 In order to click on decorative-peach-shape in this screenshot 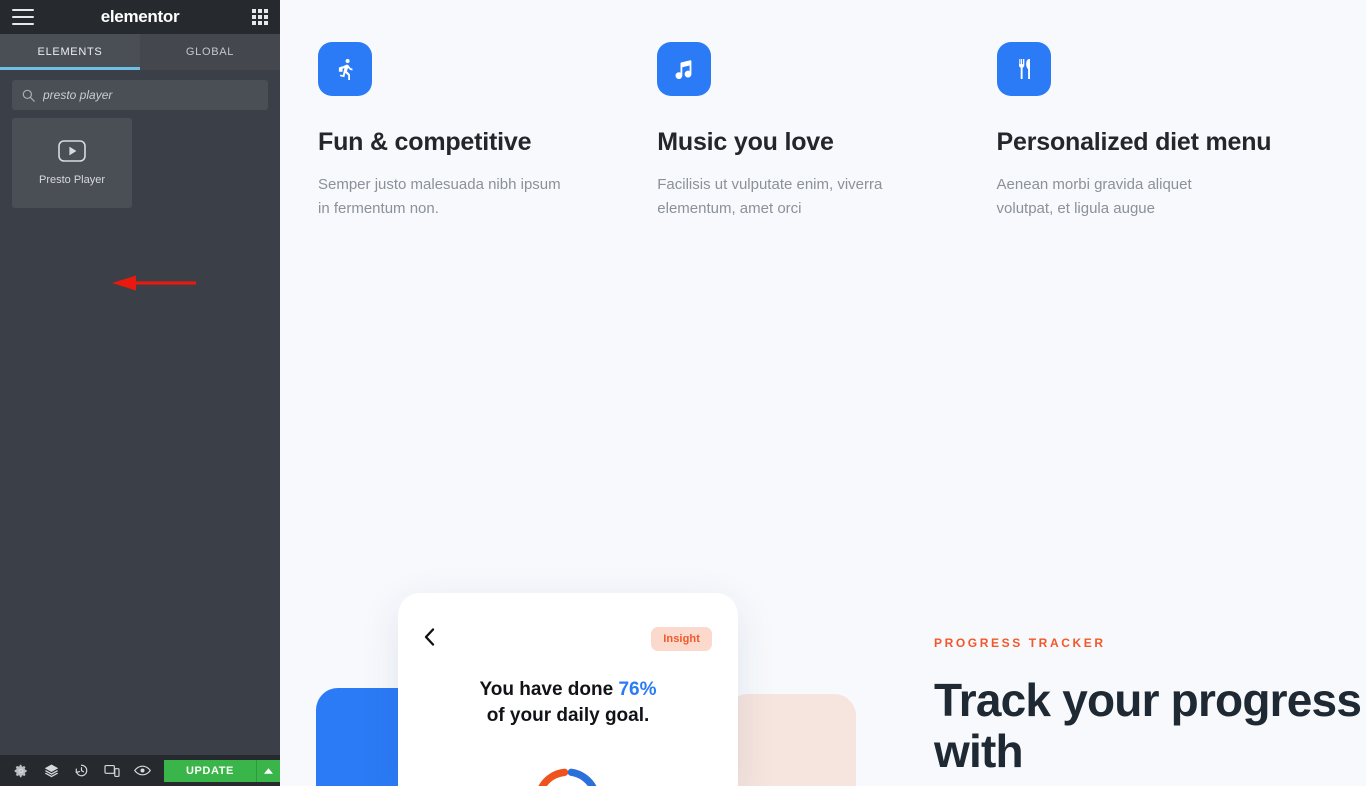, I will do `click(791, 740)`.